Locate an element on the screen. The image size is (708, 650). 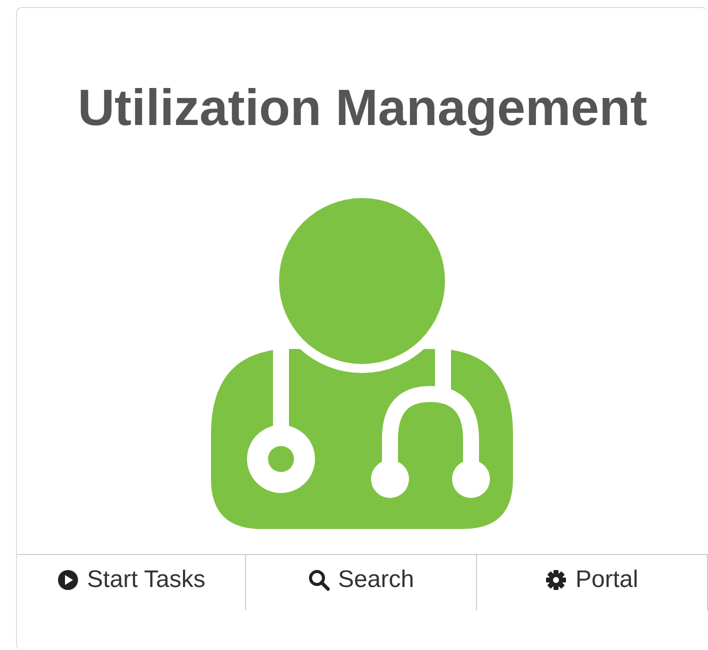
settings-icon is located at coordinates (556, 579).